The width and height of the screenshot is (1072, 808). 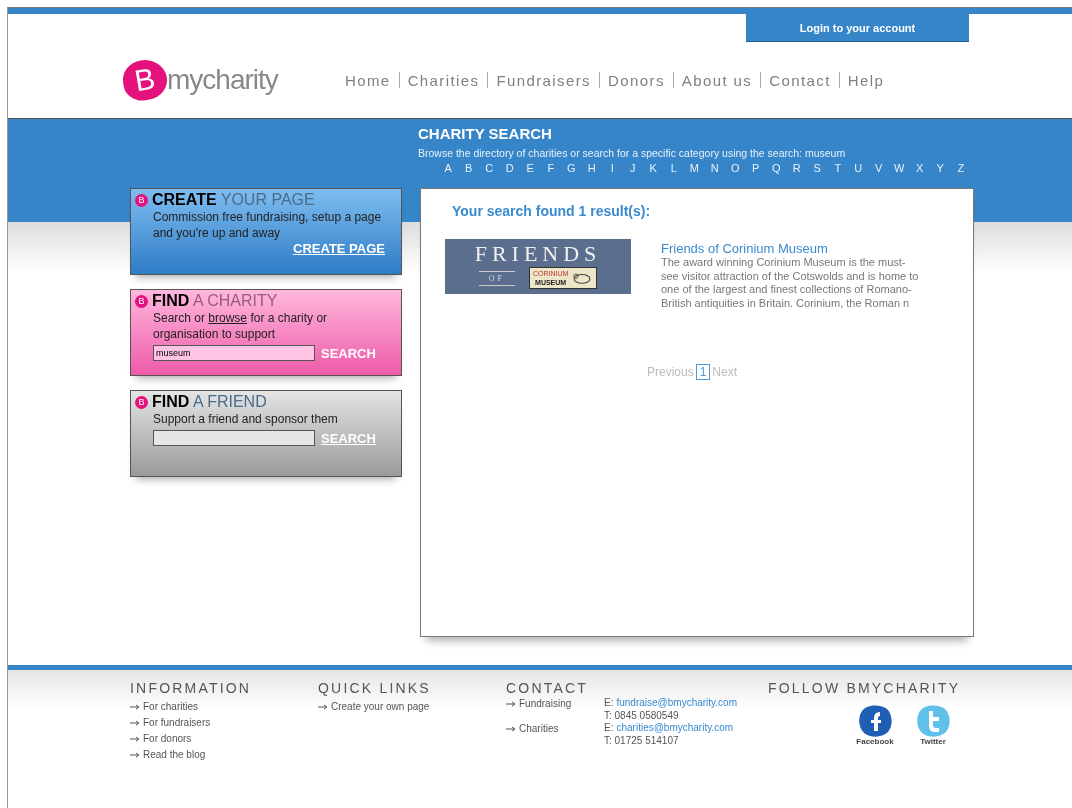 What do you see at coordinates (641, 740) in the screenshot?
I see `phone-number: T: 01725 514107` at bounding box center [641, 740].